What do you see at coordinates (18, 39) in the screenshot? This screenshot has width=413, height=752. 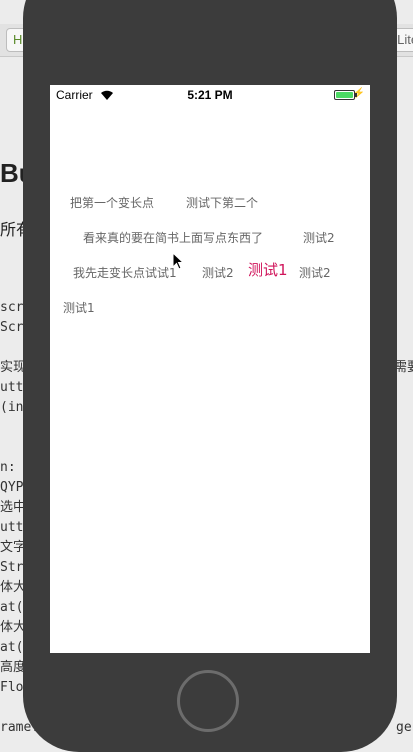 I see `editor-tab-label: H` at bounding box center [18, 39].